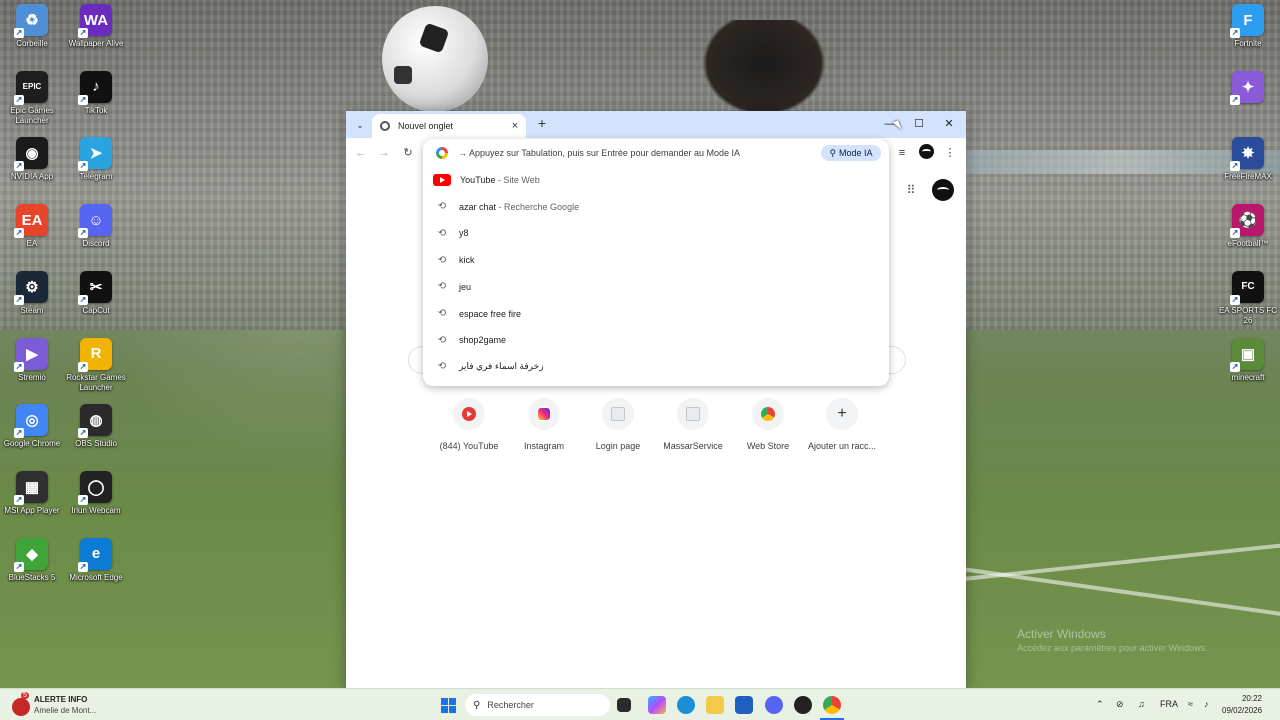  I want to click on suggestion-item: ⟲ زخرفة اسماء فري فاير, so click(656, 367).